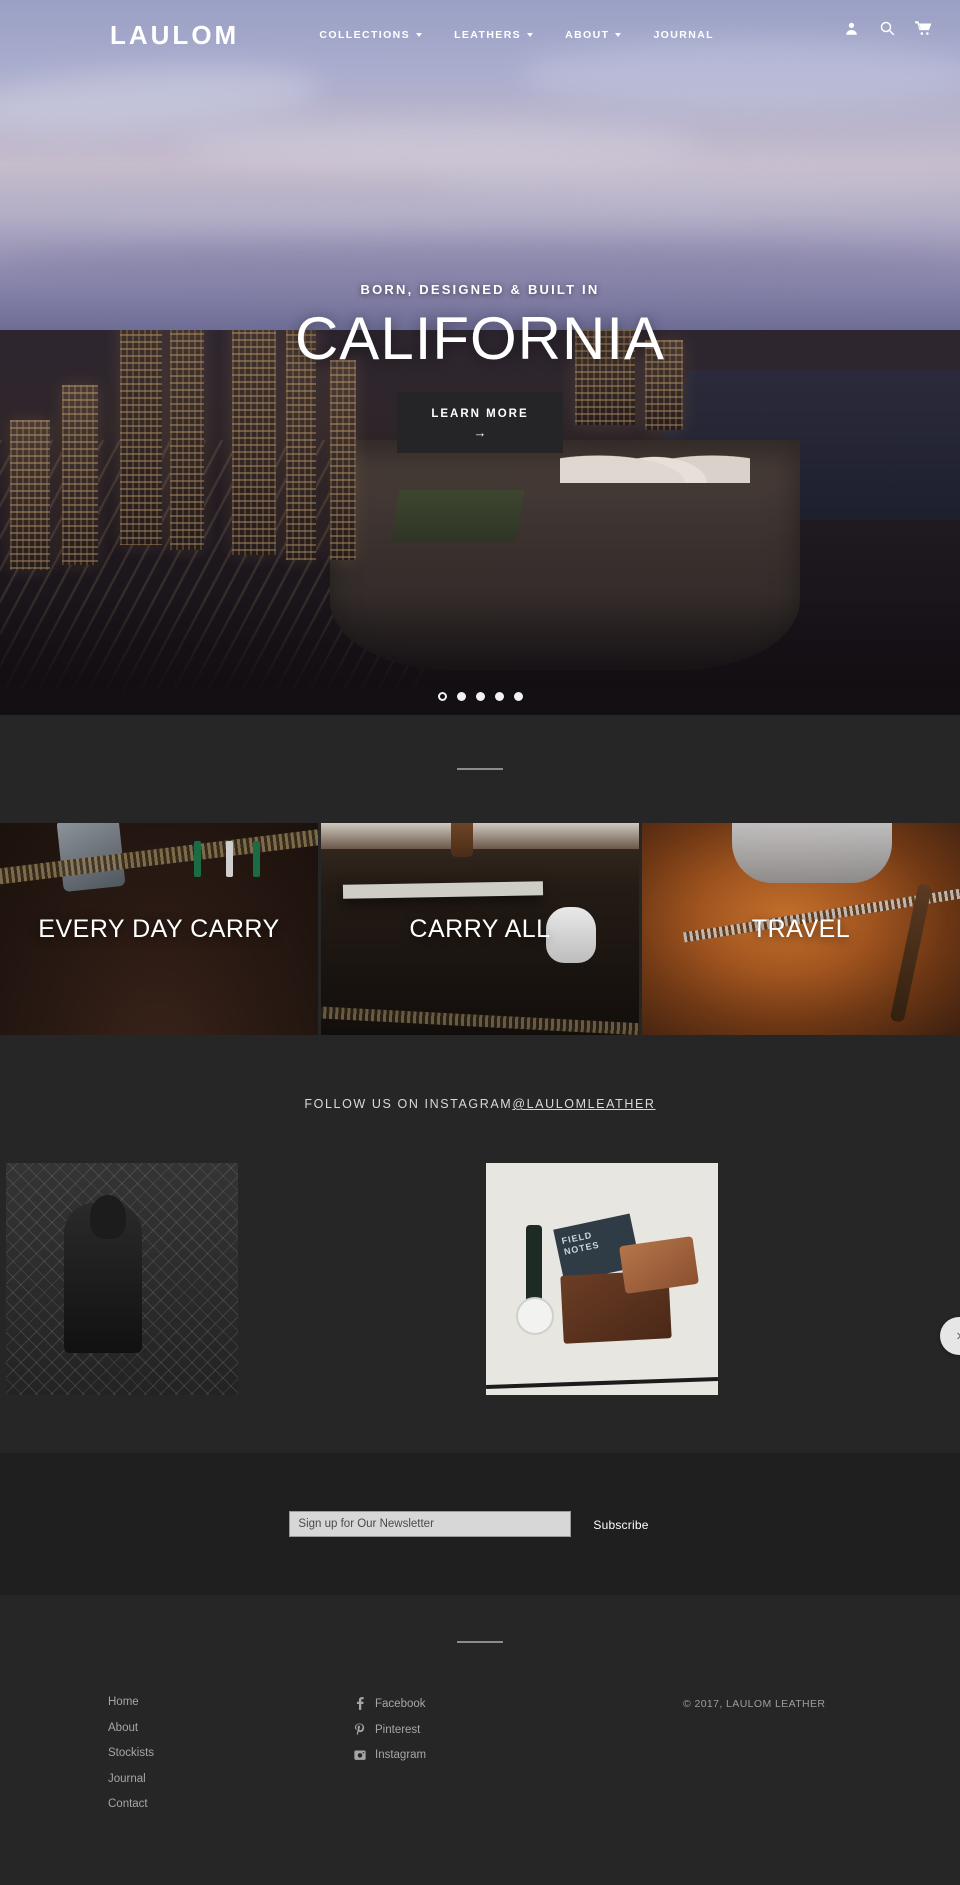 This screenshot has height=1885, width=960. I want to click on footer-divider-rule, so click(480, 1642).